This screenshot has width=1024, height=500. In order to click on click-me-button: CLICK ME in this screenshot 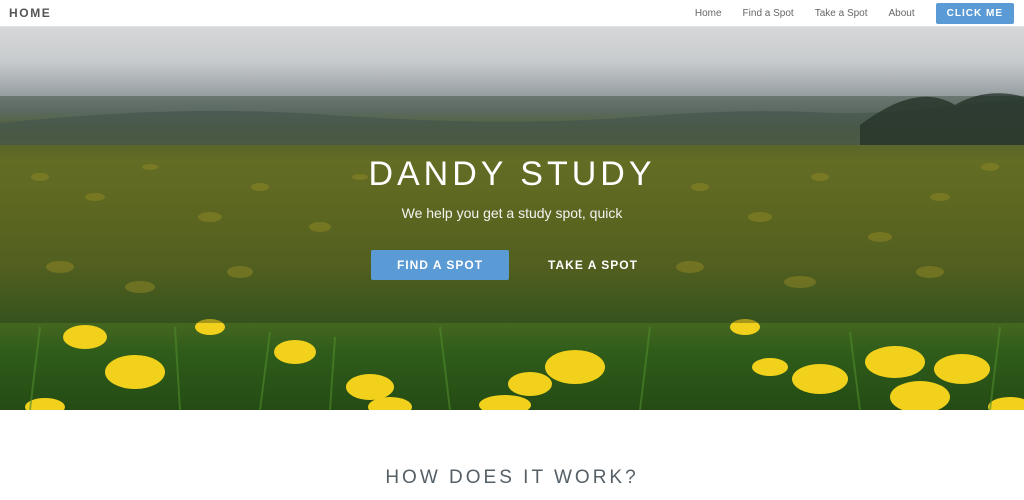, I will do `click(974, 13)`.